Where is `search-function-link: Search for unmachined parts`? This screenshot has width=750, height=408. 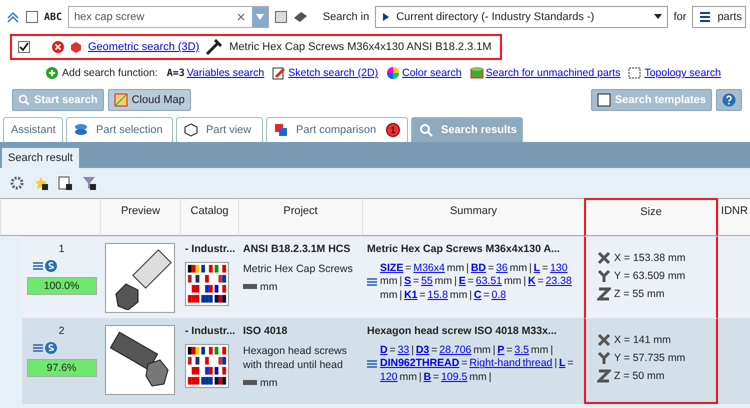
search-function-link: Search for unmachined parts is located at coordinates (553, 73).